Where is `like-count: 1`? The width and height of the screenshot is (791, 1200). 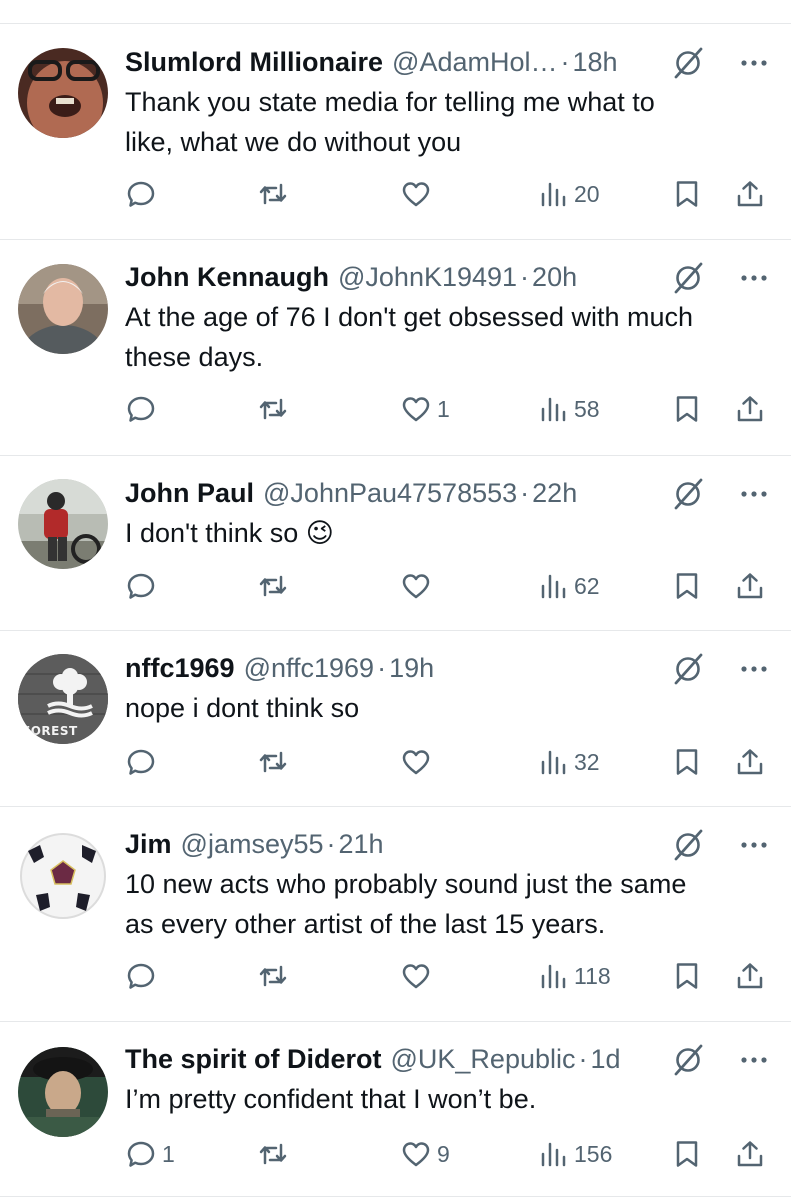
like-count: 1 is located at coordinates (443, 408).